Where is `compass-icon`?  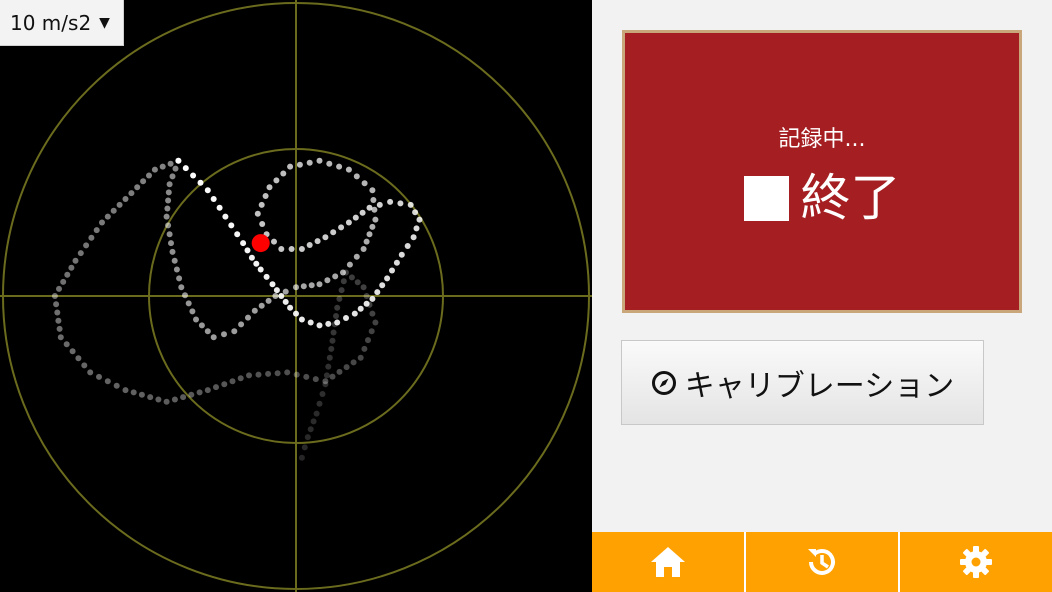 compass-icon is located at coordinates (663, 382).